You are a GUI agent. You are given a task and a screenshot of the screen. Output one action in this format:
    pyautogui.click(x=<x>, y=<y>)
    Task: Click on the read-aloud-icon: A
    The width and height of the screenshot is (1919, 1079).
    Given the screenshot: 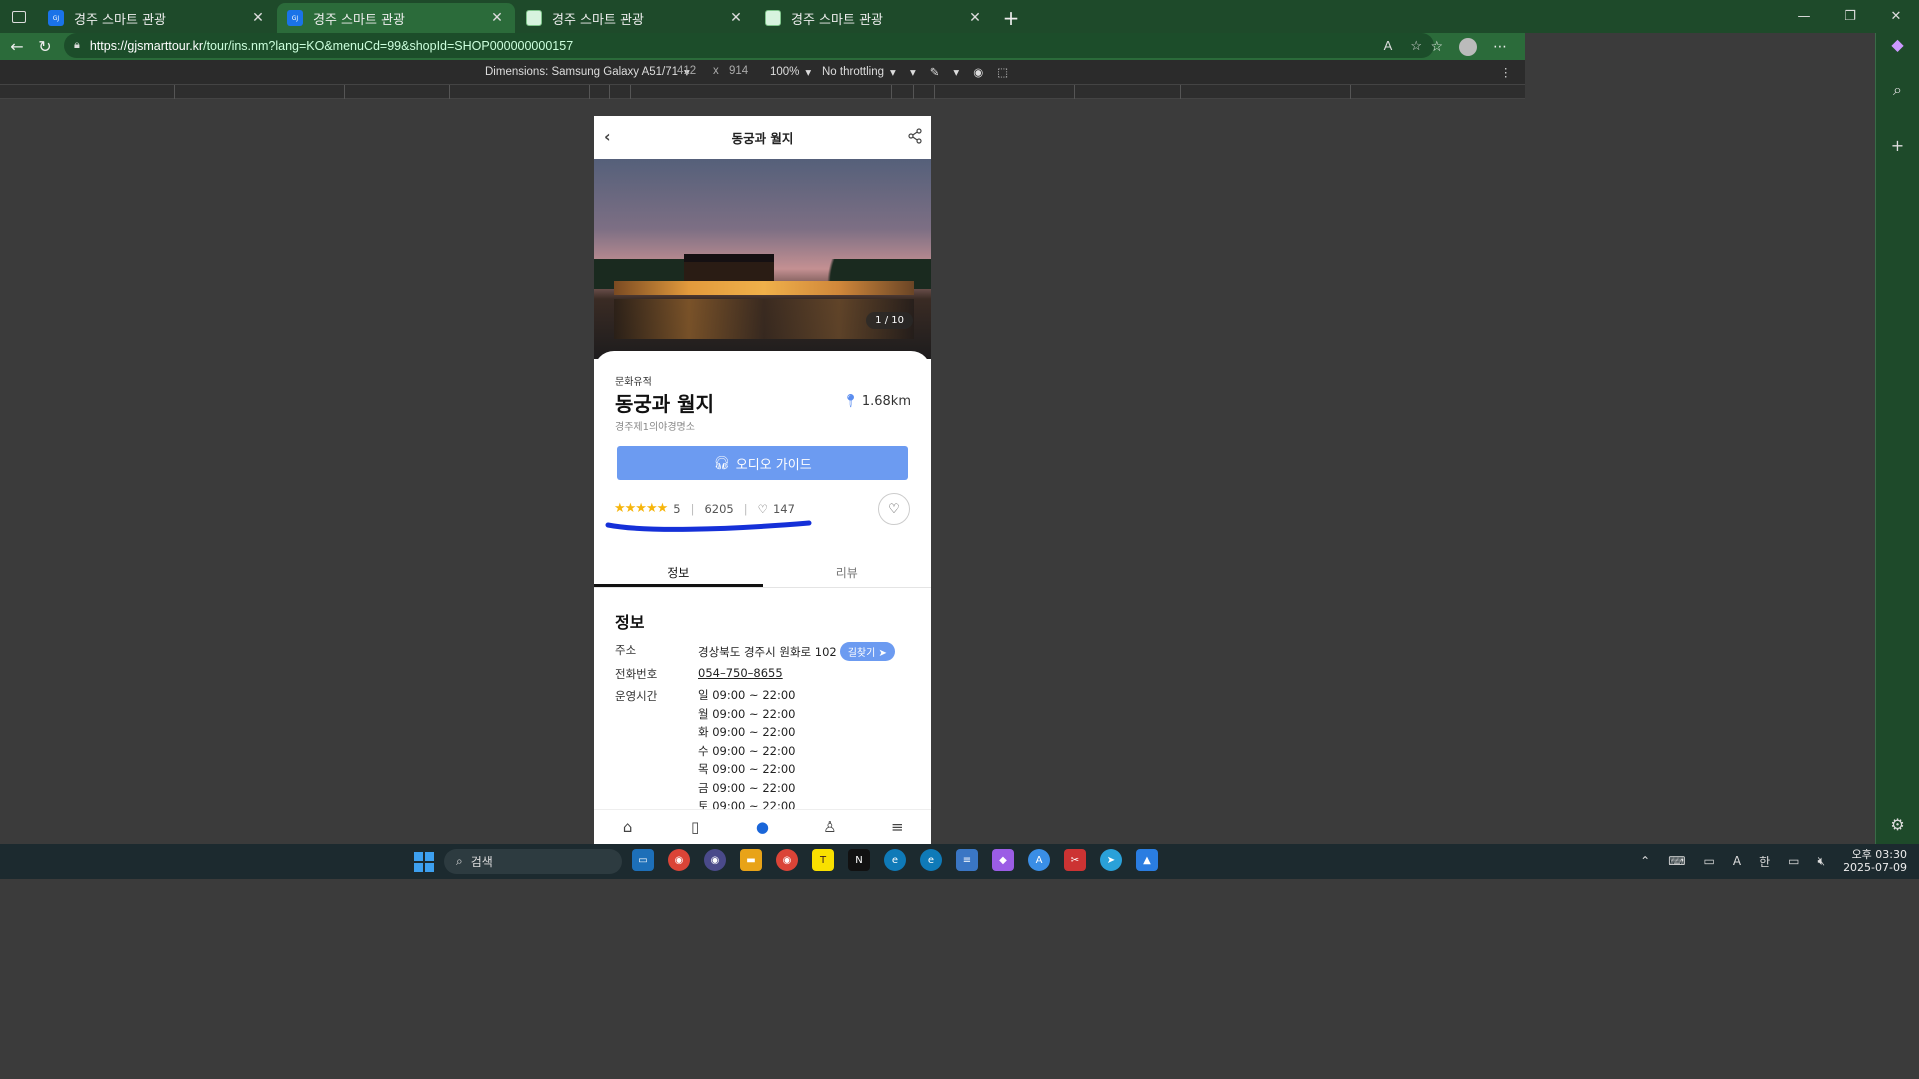 What is the action you would take?
    pyautogui.click(x=1388, y=46)
    